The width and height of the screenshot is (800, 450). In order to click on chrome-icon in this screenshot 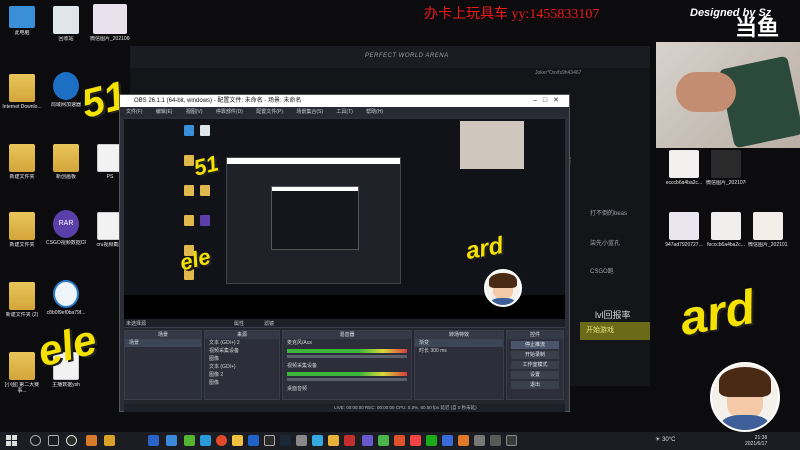, I will do `click(221, 440)`.